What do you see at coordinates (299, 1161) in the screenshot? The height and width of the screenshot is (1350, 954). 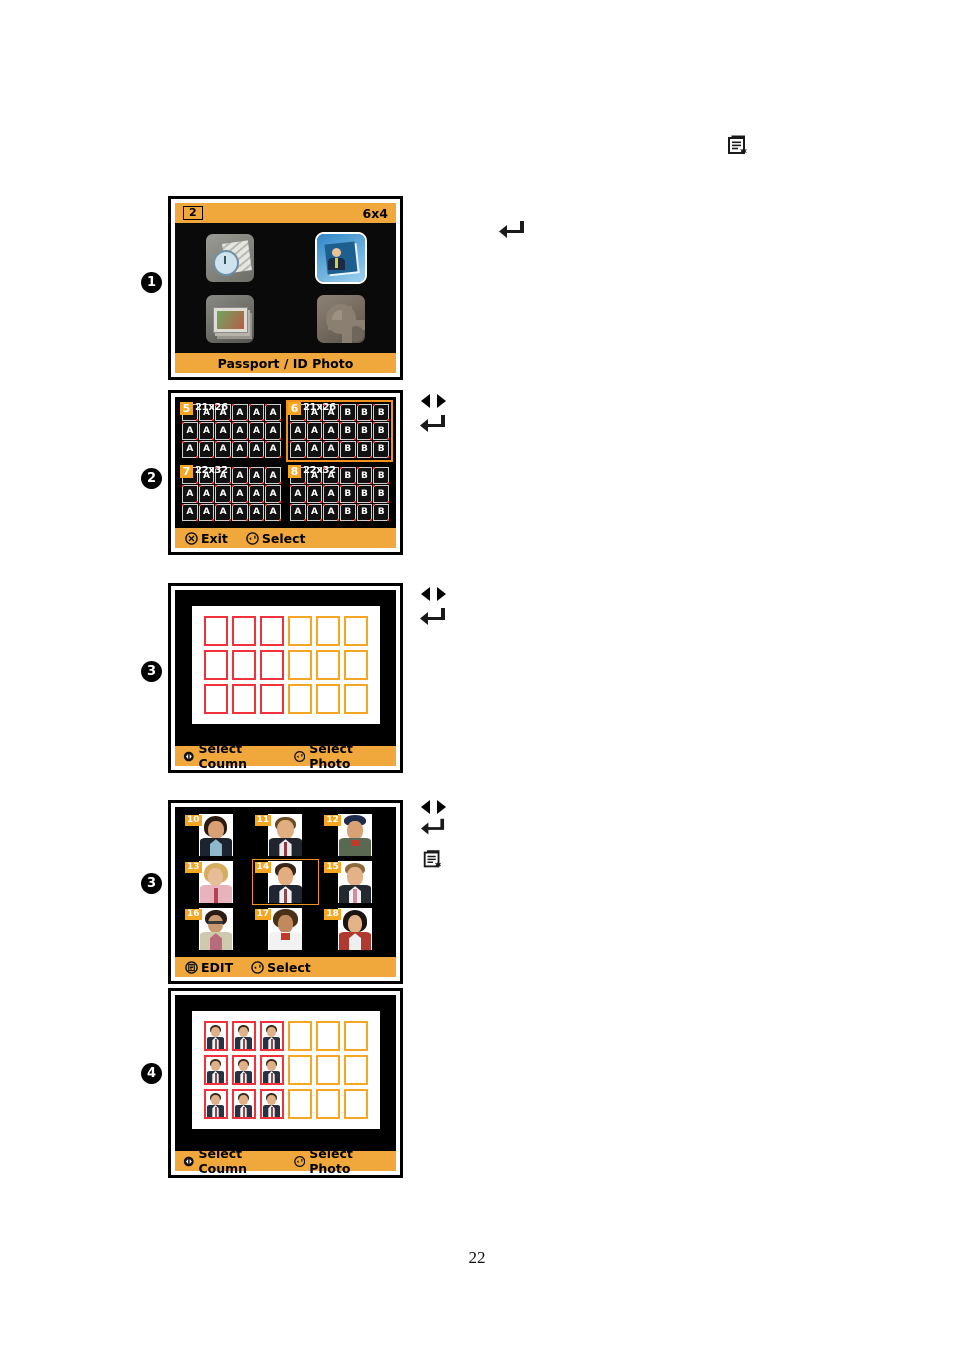 I see `enter-circle-icon` at bounding box center [299, 1161].